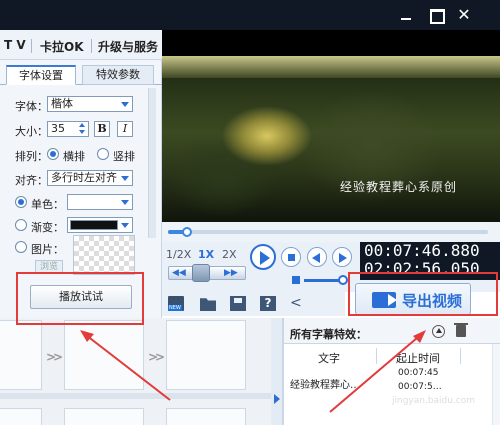 The height and width of the screenshot is (425, 500). Describe the element at coordinates (21, 247) in the screenshot. I see `radio-image` at that location.